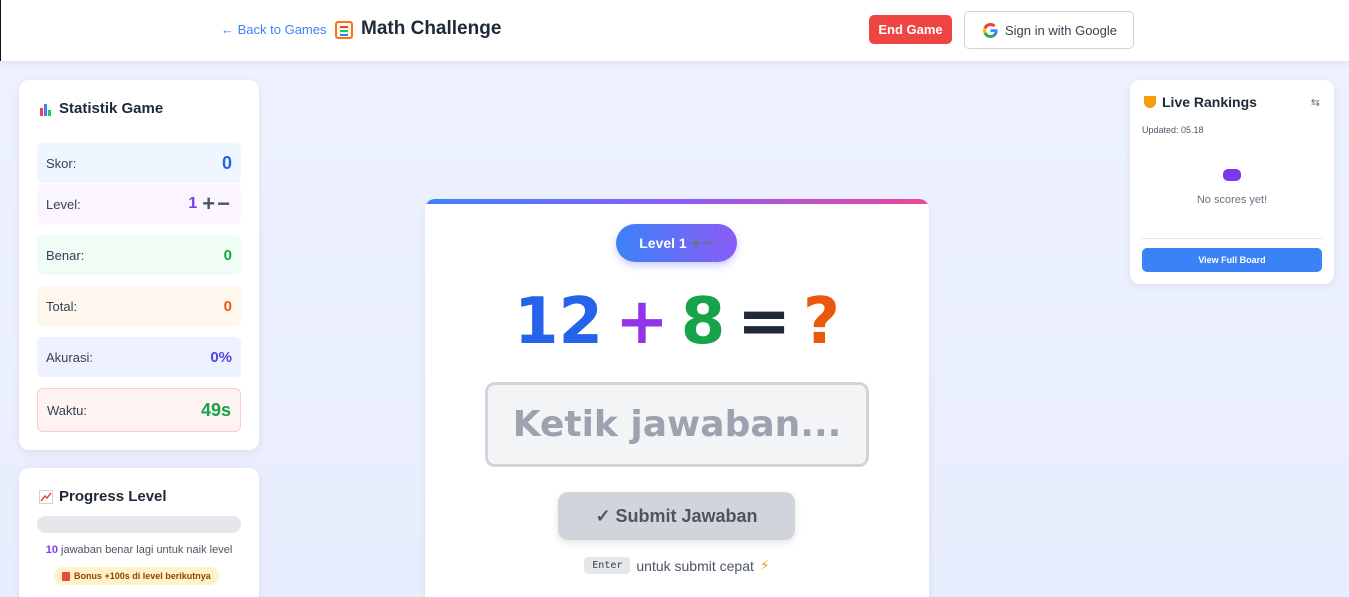 The image size is (1349, 597). Describe the element at coordinates (703, 322) in the screenshot. I see `operand-2: 8` at that location.